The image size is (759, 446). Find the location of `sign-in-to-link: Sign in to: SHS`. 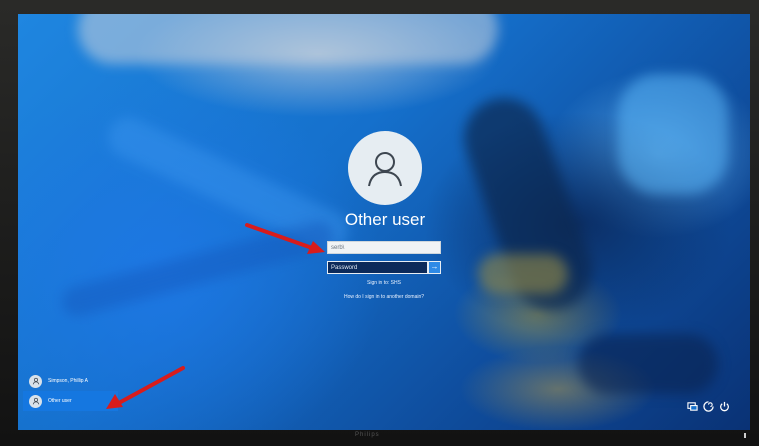

sign-in-to-link: Sign in to: SHS is located at coordinates (384, 283).